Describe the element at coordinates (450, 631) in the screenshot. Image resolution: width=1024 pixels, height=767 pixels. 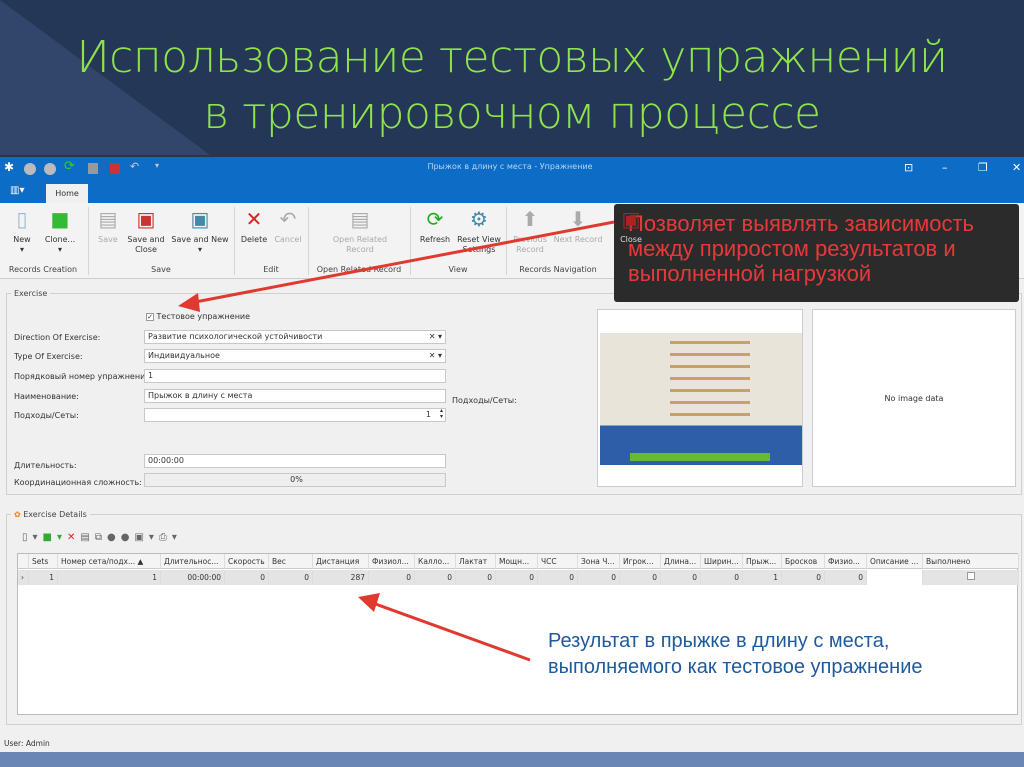
I see `arrow-bottom` at that location.